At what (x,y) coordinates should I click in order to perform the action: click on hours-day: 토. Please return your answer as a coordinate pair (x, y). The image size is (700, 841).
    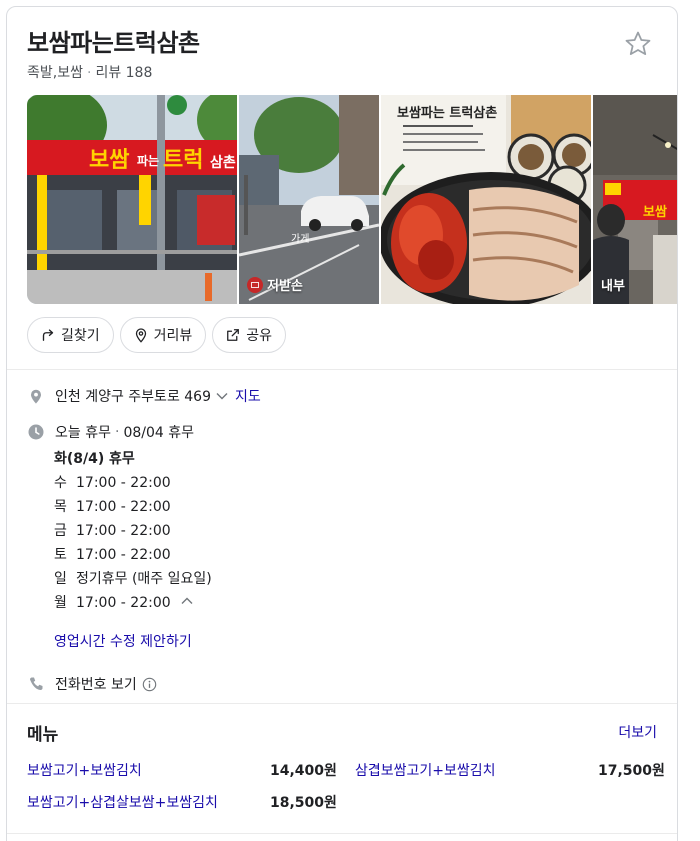
    Looking at the image, I should click on (60, 555).